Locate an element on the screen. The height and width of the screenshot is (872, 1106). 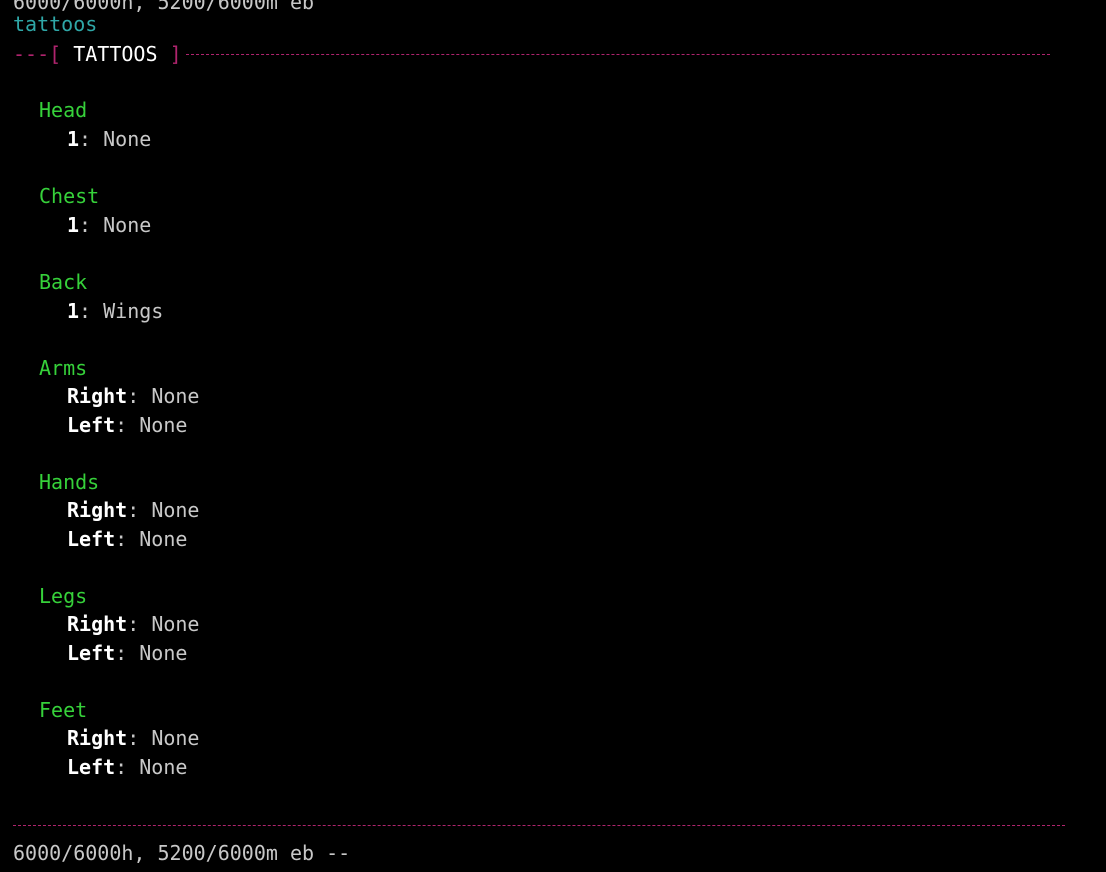
entry-legs-left: Left: None is located at coordinates (127, 653).